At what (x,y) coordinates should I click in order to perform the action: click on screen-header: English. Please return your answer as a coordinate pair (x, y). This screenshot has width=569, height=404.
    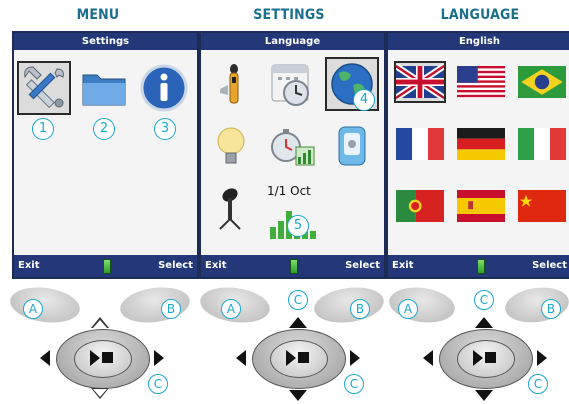
    Looking at the image, I should click on (478, 41).